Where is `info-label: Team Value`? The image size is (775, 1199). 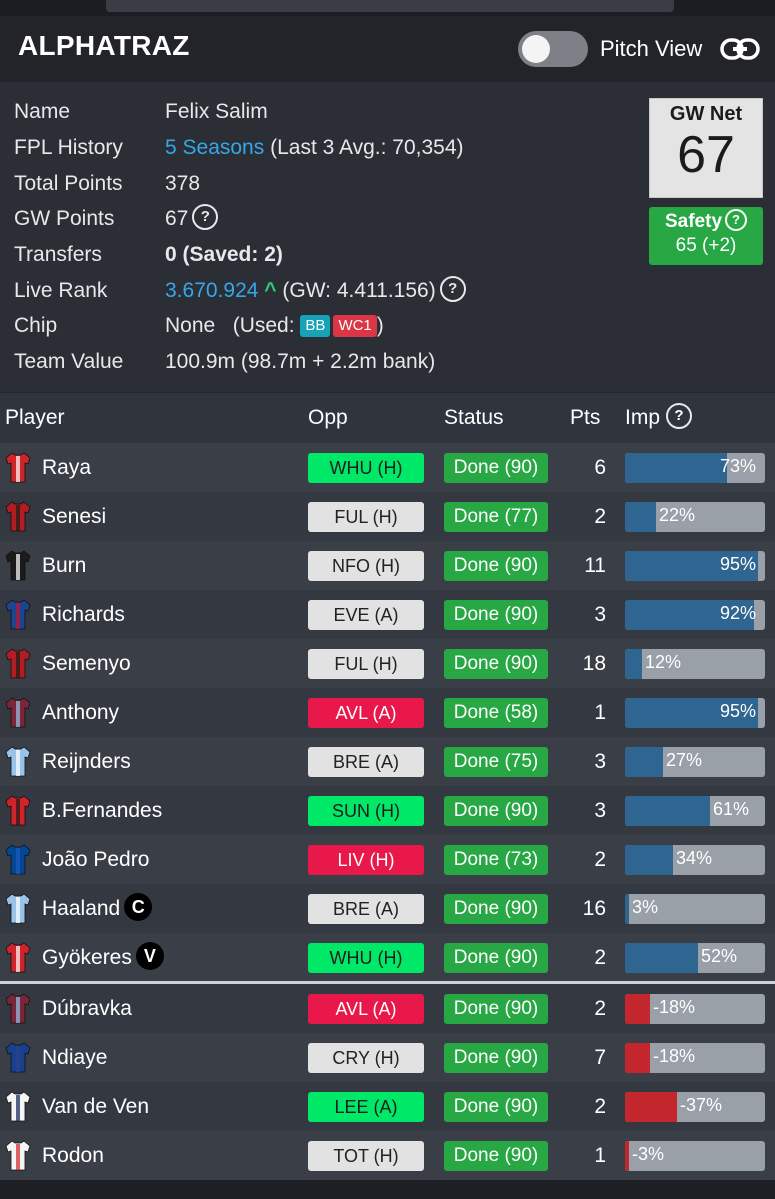
info-label: Team Value is located at coordinates (69, 361).